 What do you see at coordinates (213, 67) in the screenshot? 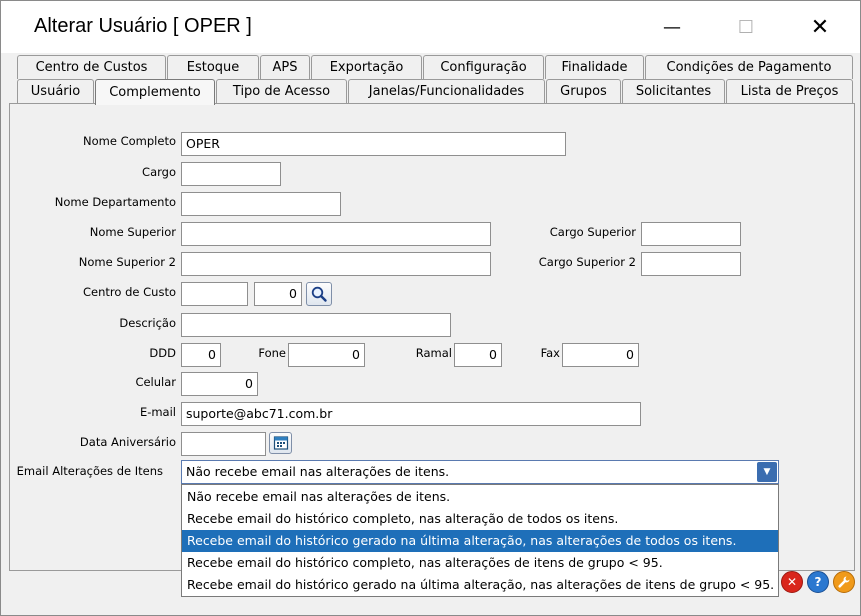
I see `tab-estoque: Estoque` at bounding box center [213, 67].